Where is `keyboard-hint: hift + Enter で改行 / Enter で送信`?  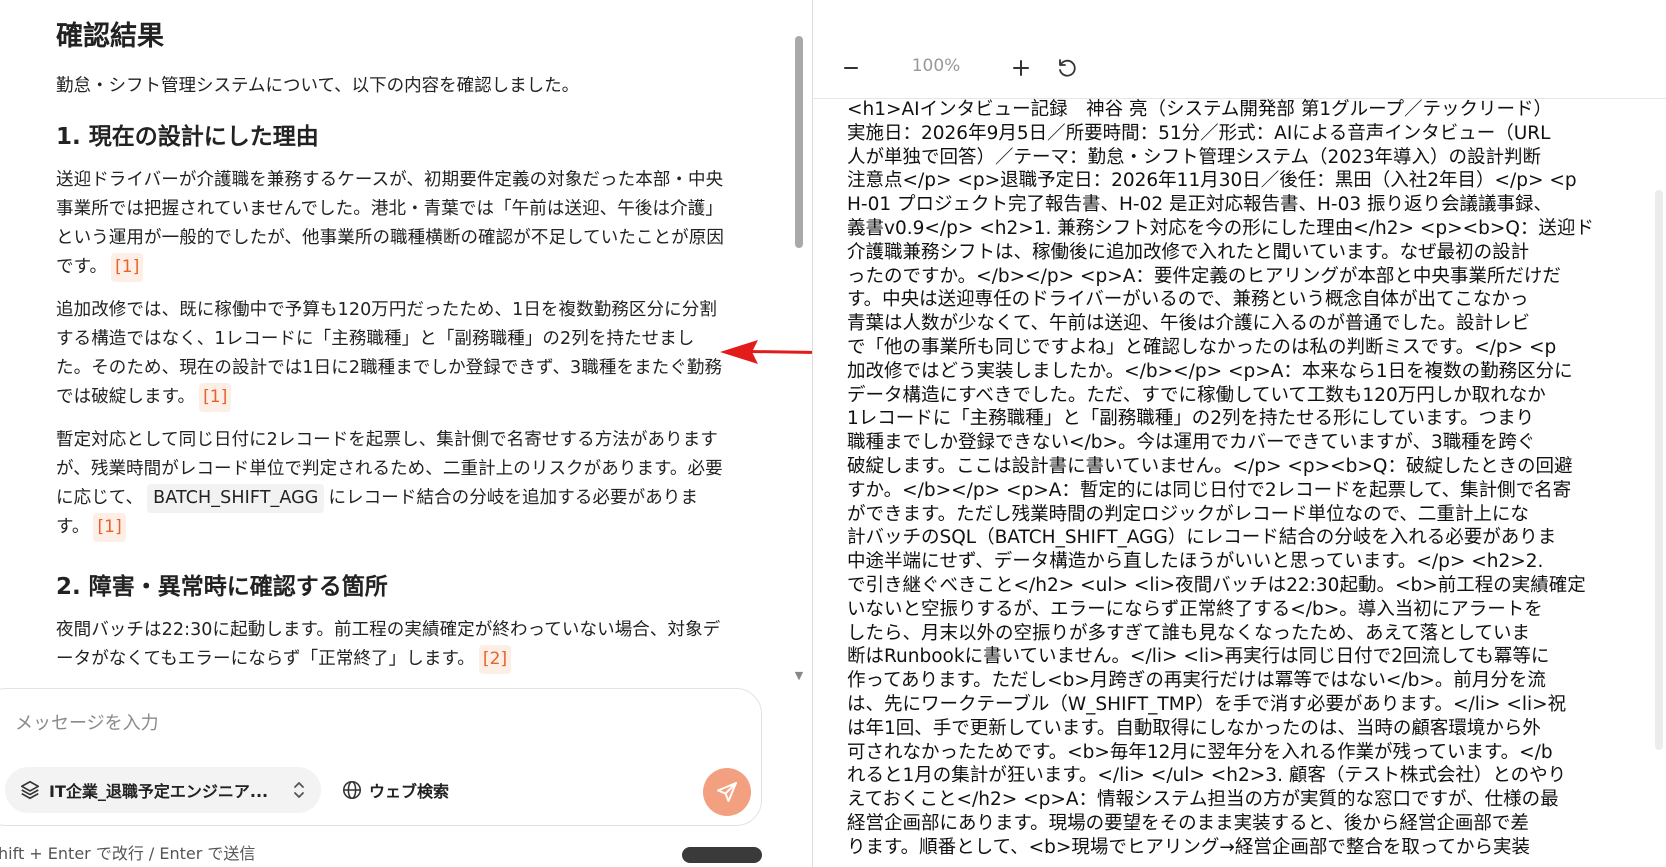
keyboard-hint: hift + Enter で改行 / Enter で送信 is located at coordinates (128, 853).